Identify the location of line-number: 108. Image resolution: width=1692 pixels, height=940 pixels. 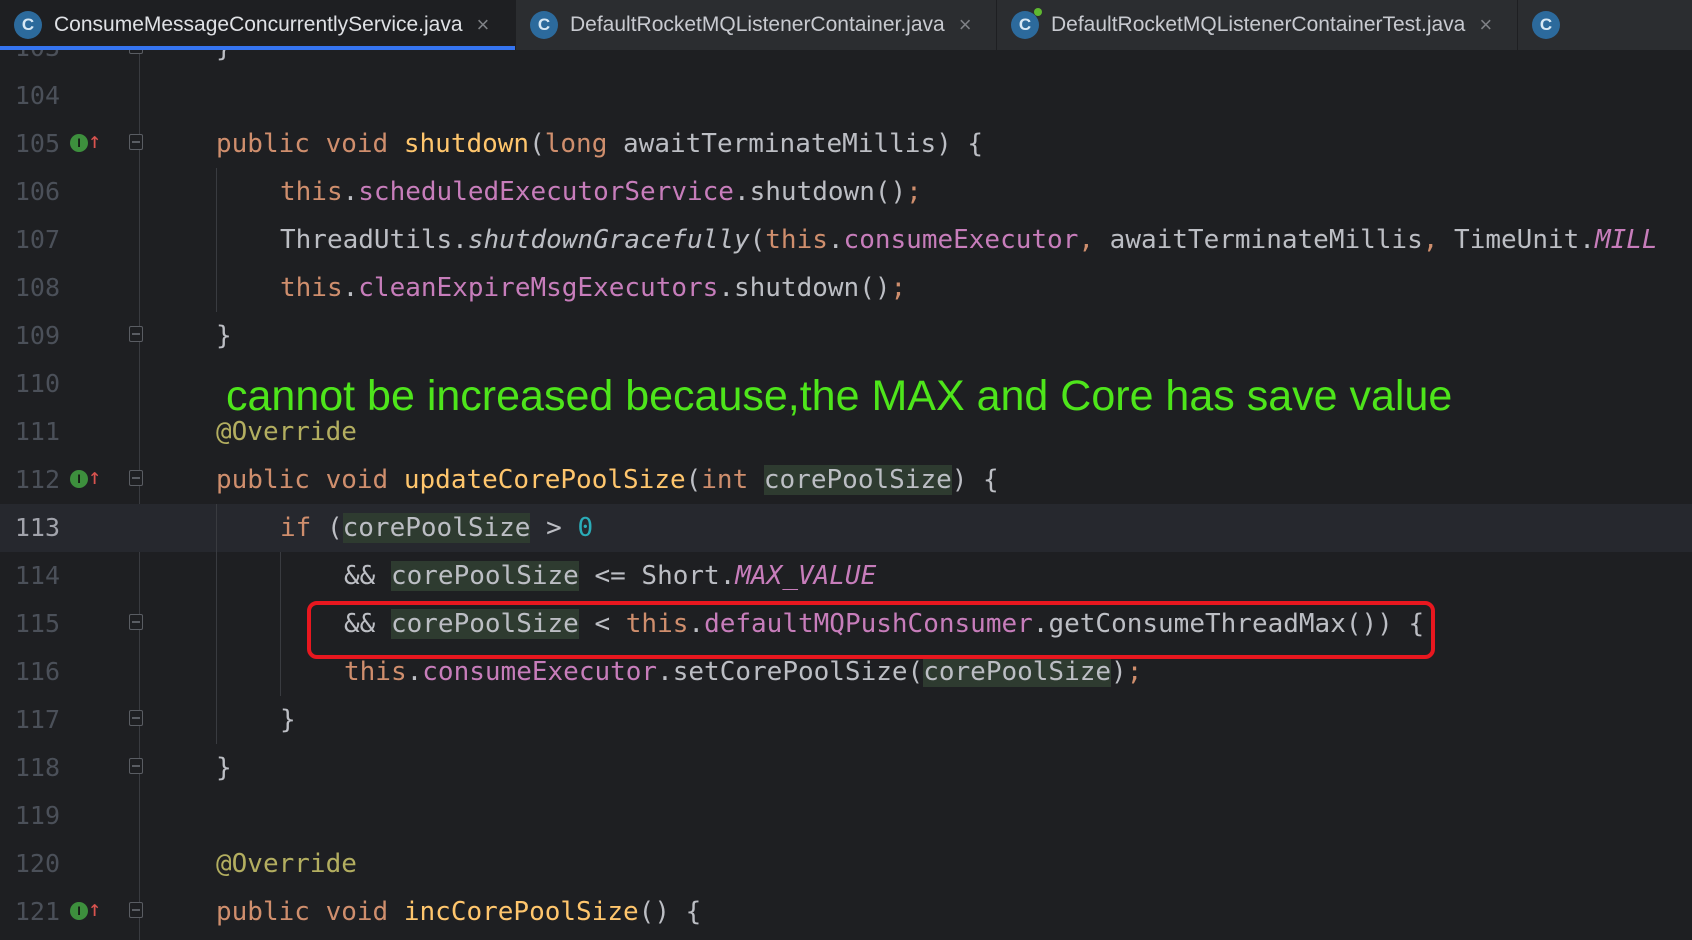
(37, 287).